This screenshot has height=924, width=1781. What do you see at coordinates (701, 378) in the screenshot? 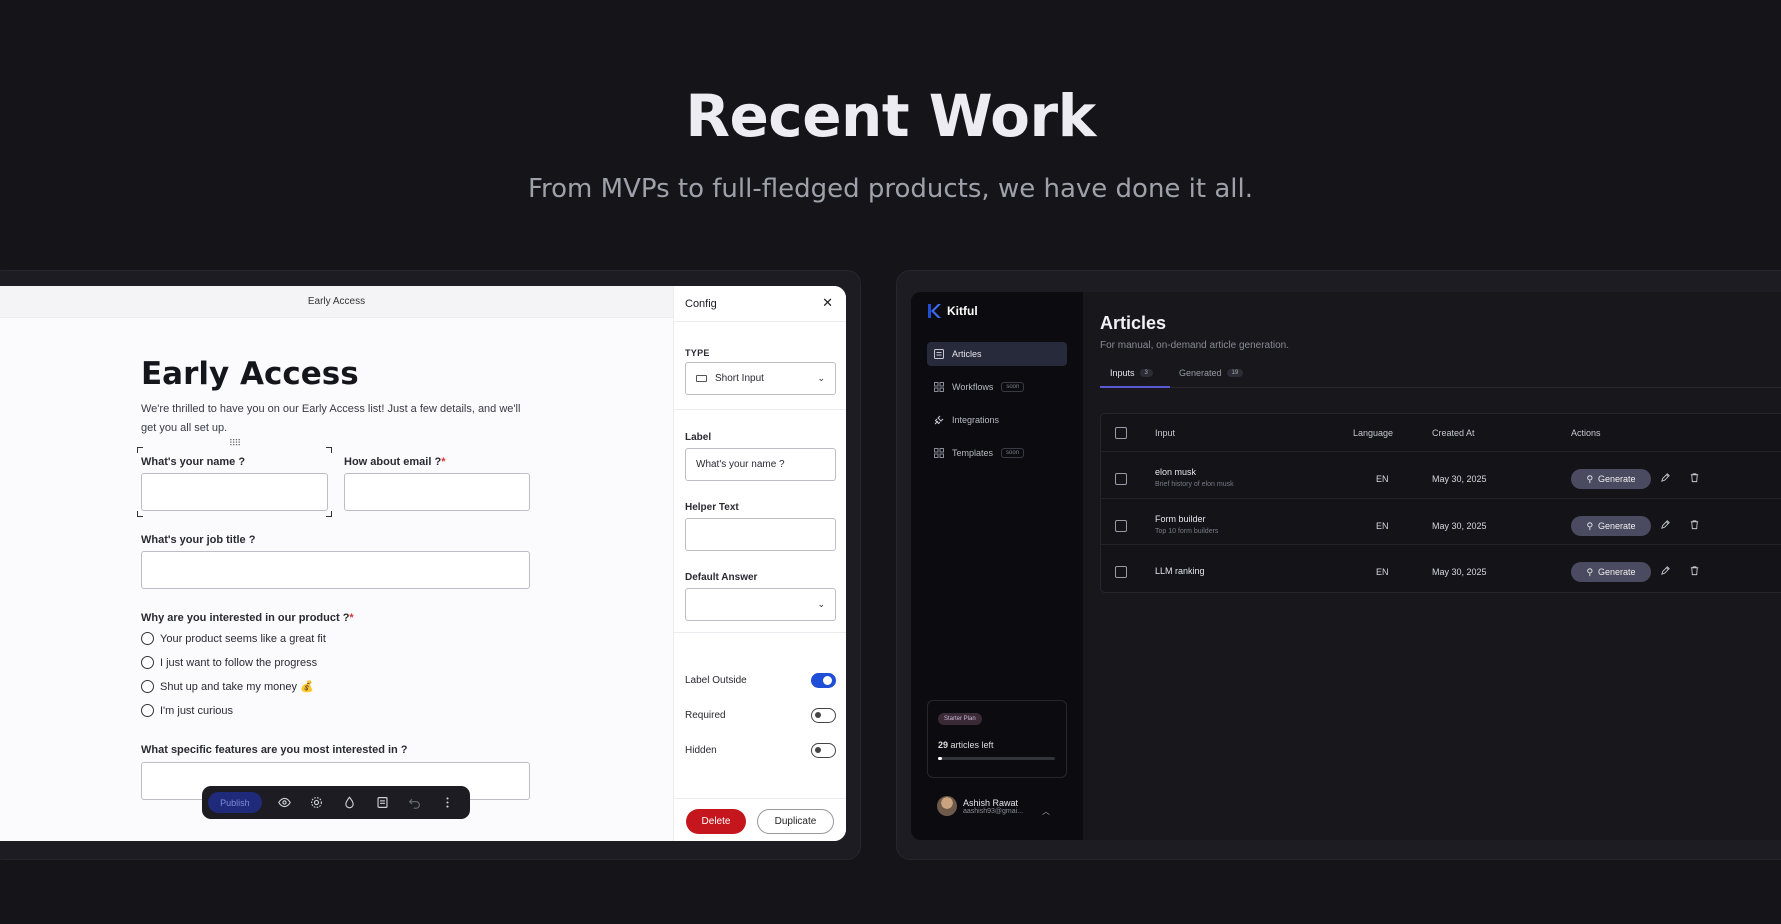
I see `input-type-icon` at bounding box center [701, 378].